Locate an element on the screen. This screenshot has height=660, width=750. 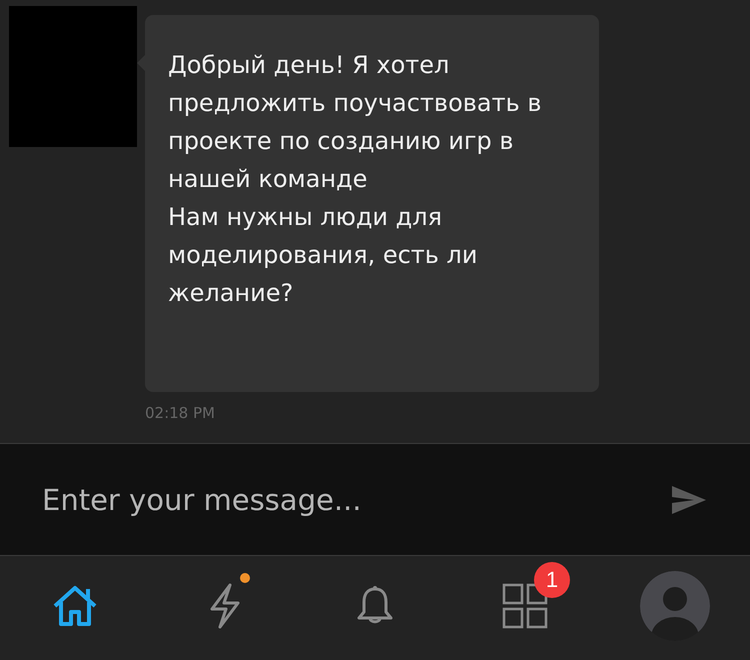
home-icon is located at coordinates (75, 606).